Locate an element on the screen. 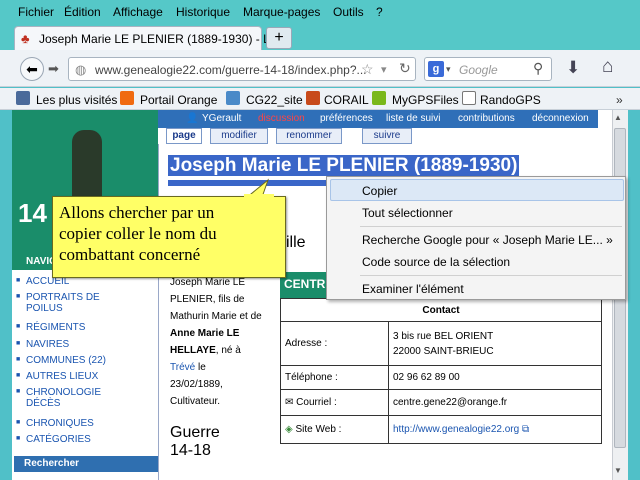 The image size is (640, 480). star-icon: ☆ is located at coordinates (367, 69).